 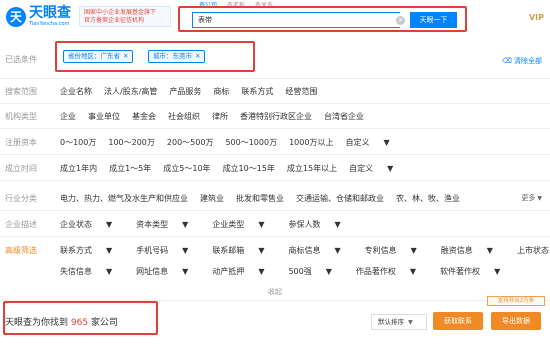 What do you see at coordinates (186, 168) in the screenshot?
I see `option-est-3: 成立5～10年` at bounding box center [186, 168].